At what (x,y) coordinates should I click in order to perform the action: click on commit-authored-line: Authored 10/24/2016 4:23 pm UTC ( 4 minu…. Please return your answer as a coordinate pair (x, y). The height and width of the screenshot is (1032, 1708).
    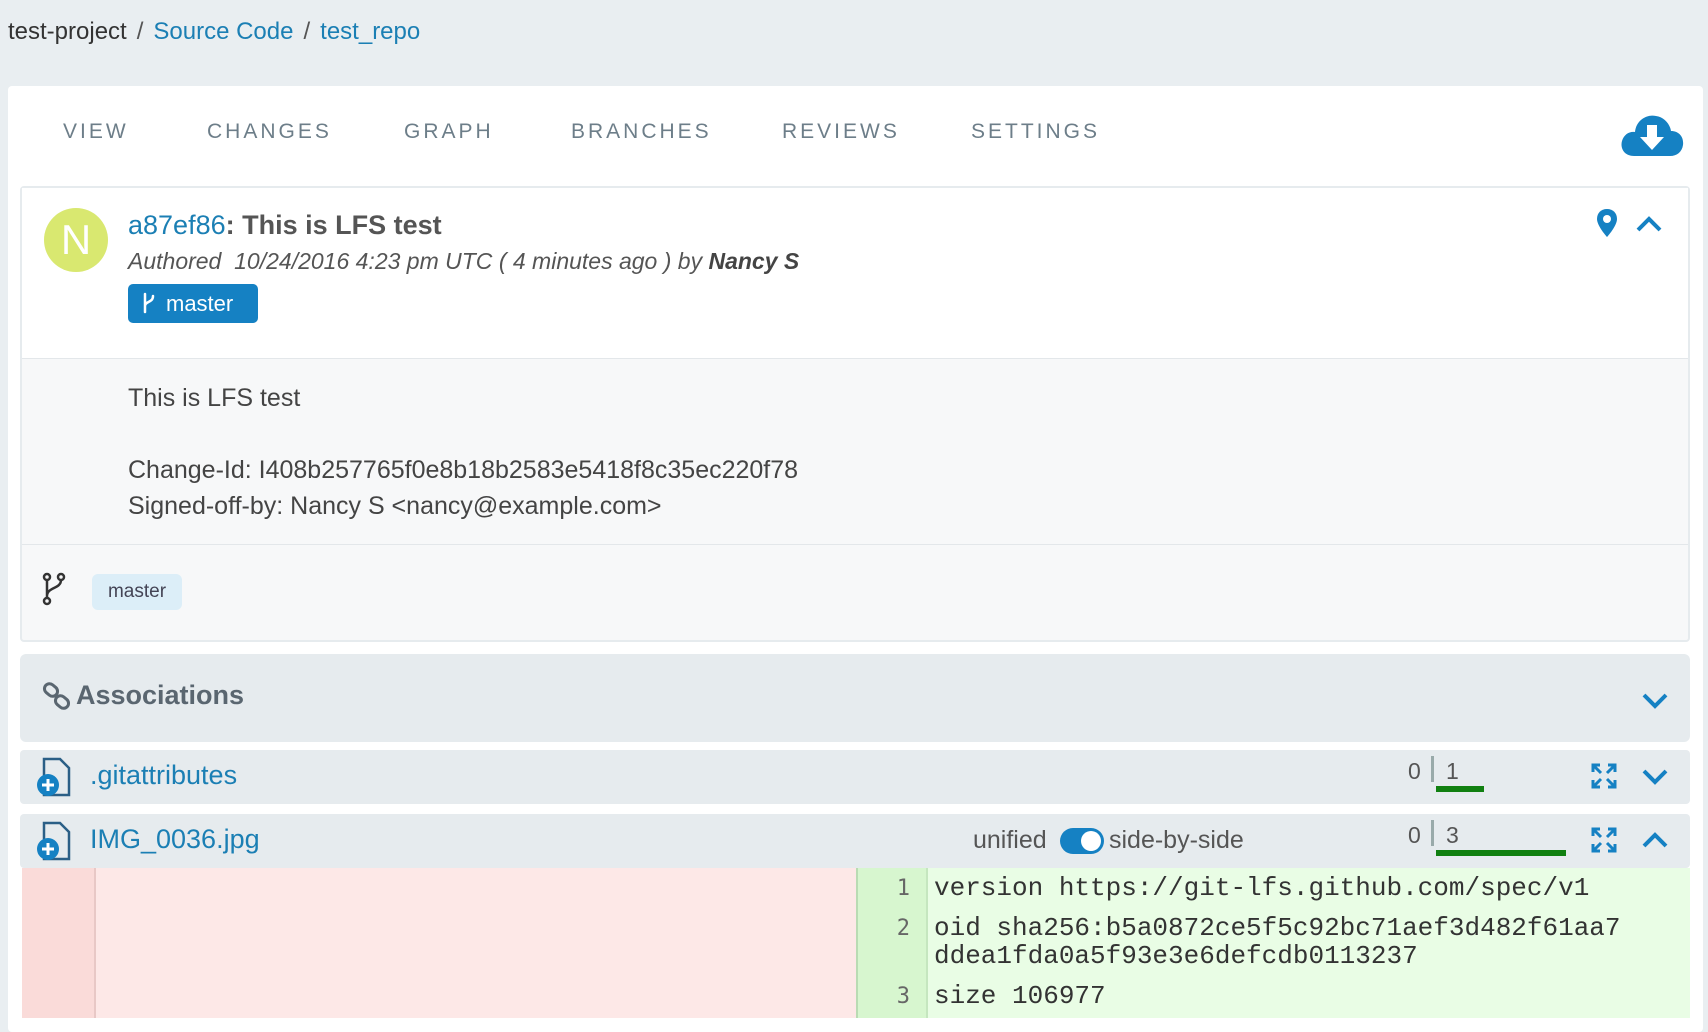
    Looking at the image, I should click on (463, 261).